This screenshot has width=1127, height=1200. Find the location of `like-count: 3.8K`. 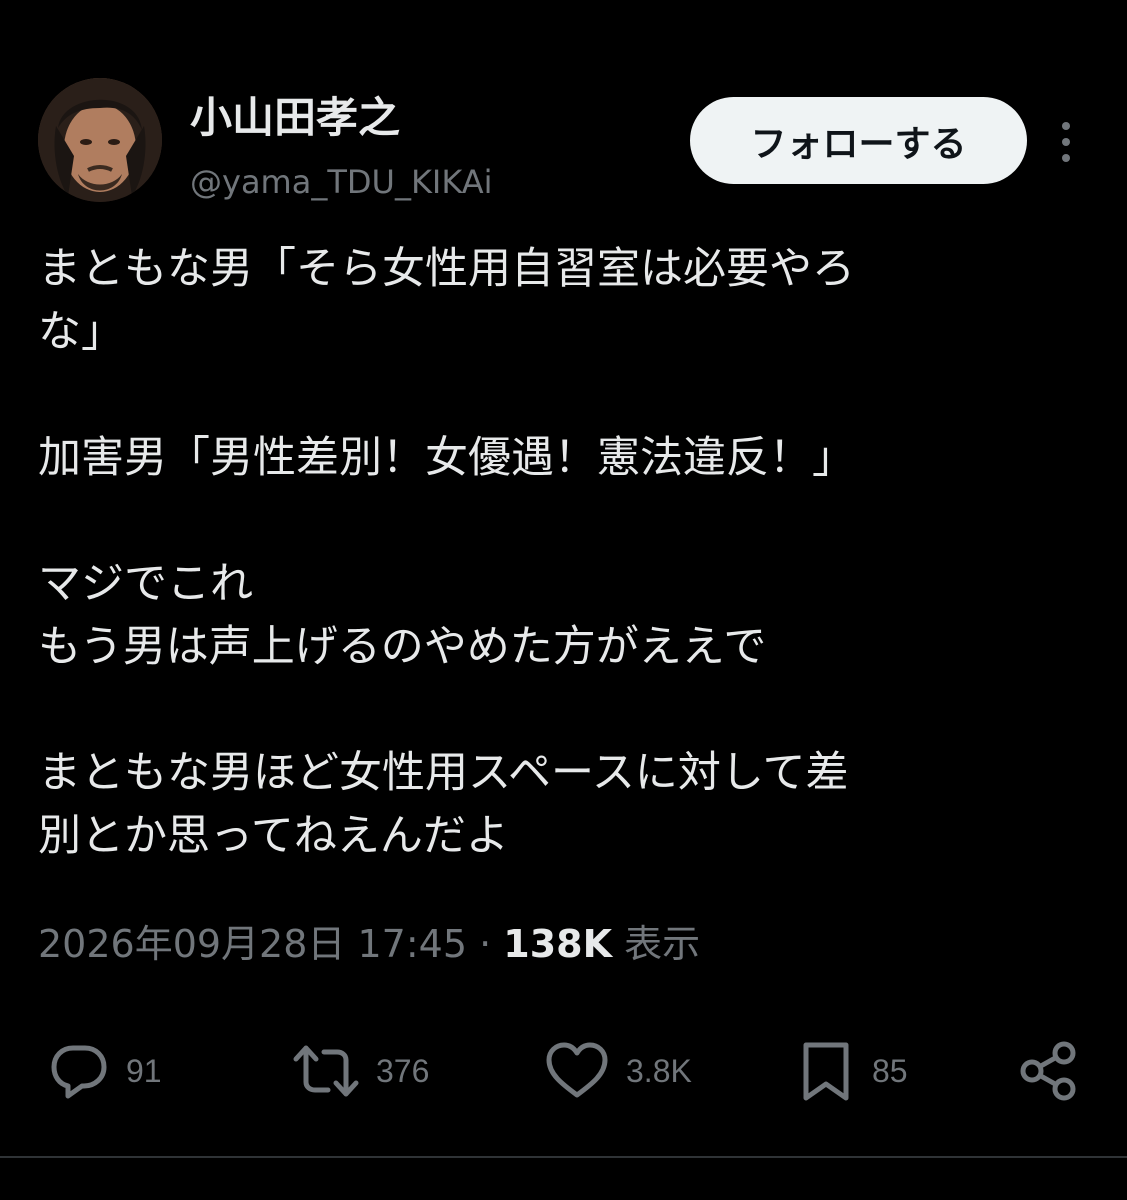

like-count: 3.8K is located at coordinates (659, 1070).